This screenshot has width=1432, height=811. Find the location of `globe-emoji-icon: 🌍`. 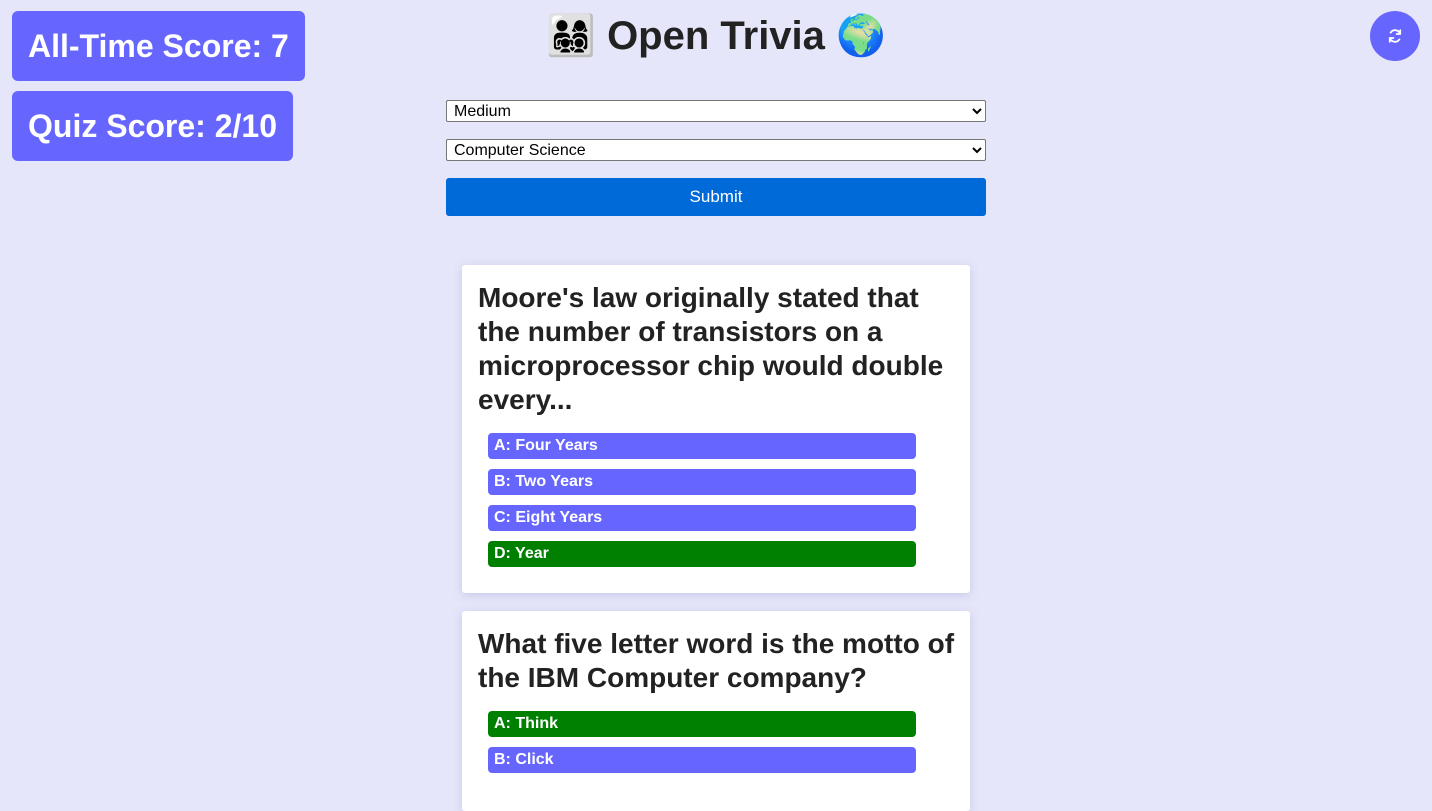

globe-emoji-icon: 🌍 is located at coordinates (861, 36).